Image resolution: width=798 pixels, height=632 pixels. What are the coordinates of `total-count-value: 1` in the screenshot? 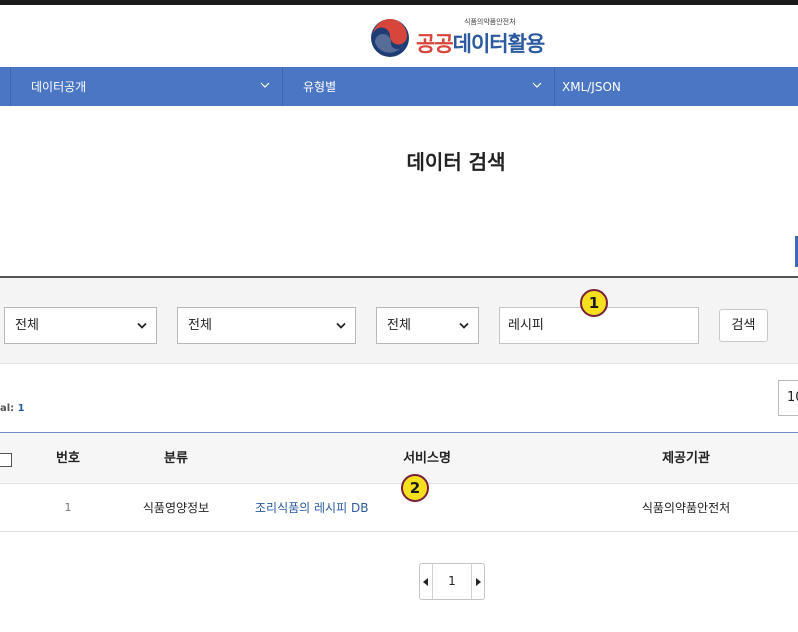 It's located at (21, 408).